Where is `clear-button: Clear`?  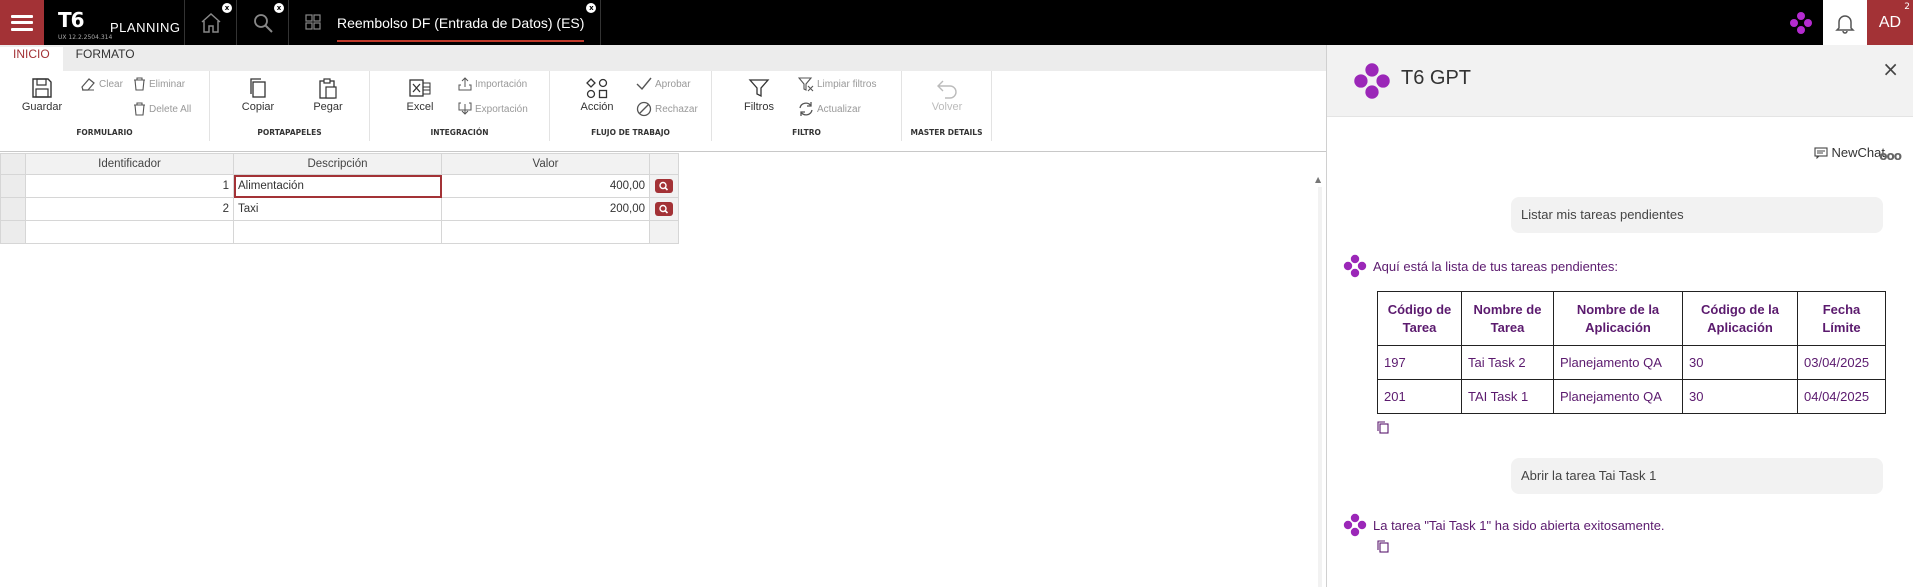
clear-button: Clear is located at coordinates (101, 84).